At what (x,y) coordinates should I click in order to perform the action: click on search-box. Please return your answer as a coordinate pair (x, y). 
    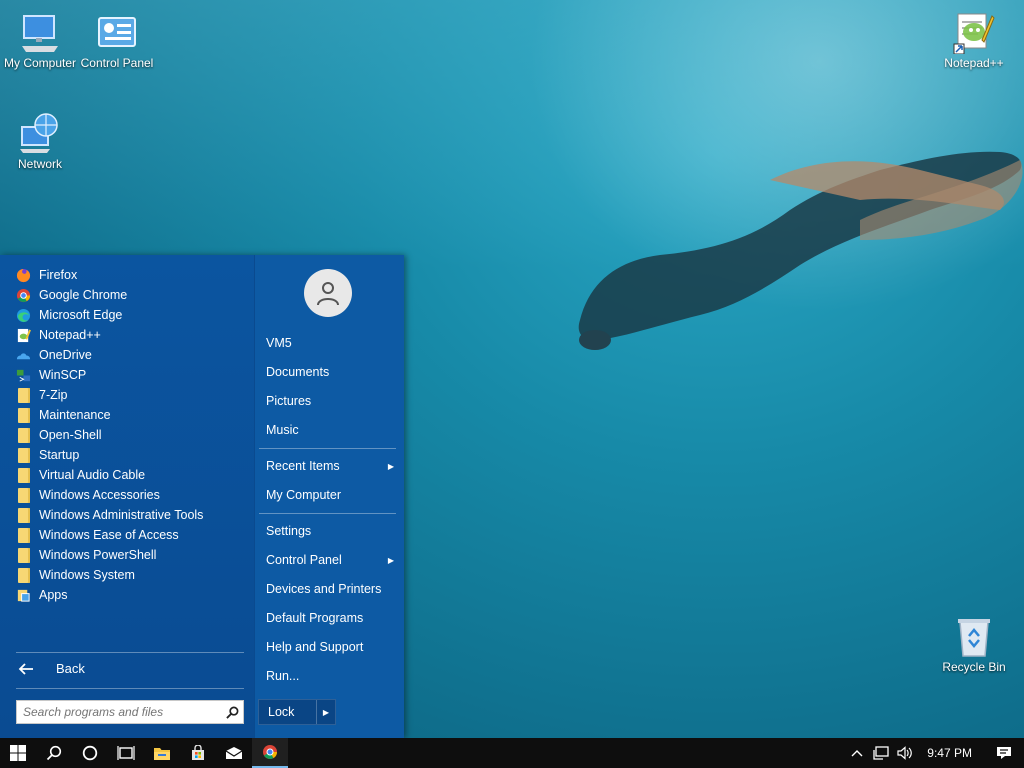
    Looking at the image, I should click on (130, 712).